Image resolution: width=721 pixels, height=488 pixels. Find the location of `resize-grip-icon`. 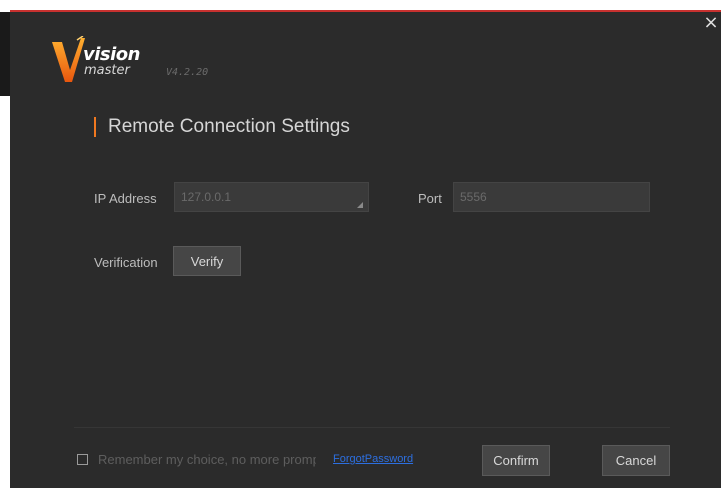

resize-grip-icon is located at coordinates (360, 205).